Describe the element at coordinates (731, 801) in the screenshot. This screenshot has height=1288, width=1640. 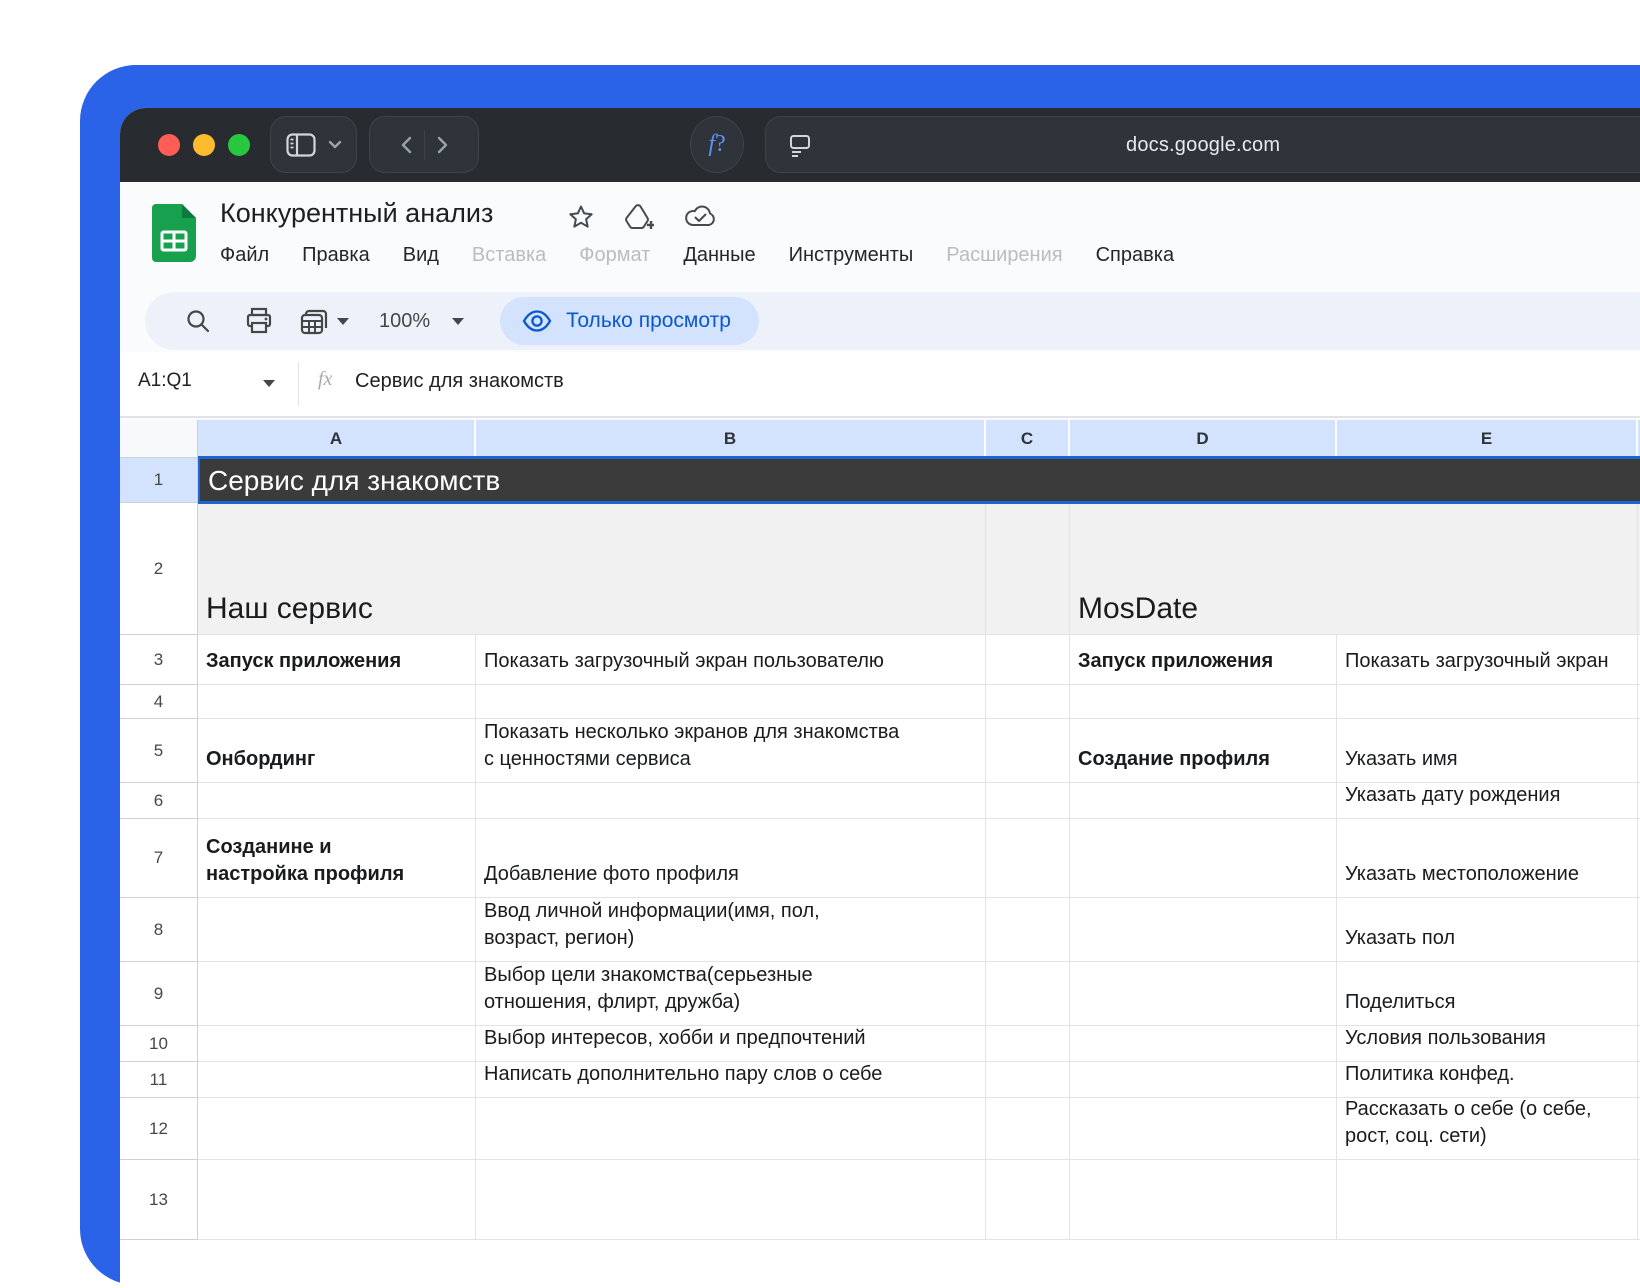
I see `cell-b6` at that location.